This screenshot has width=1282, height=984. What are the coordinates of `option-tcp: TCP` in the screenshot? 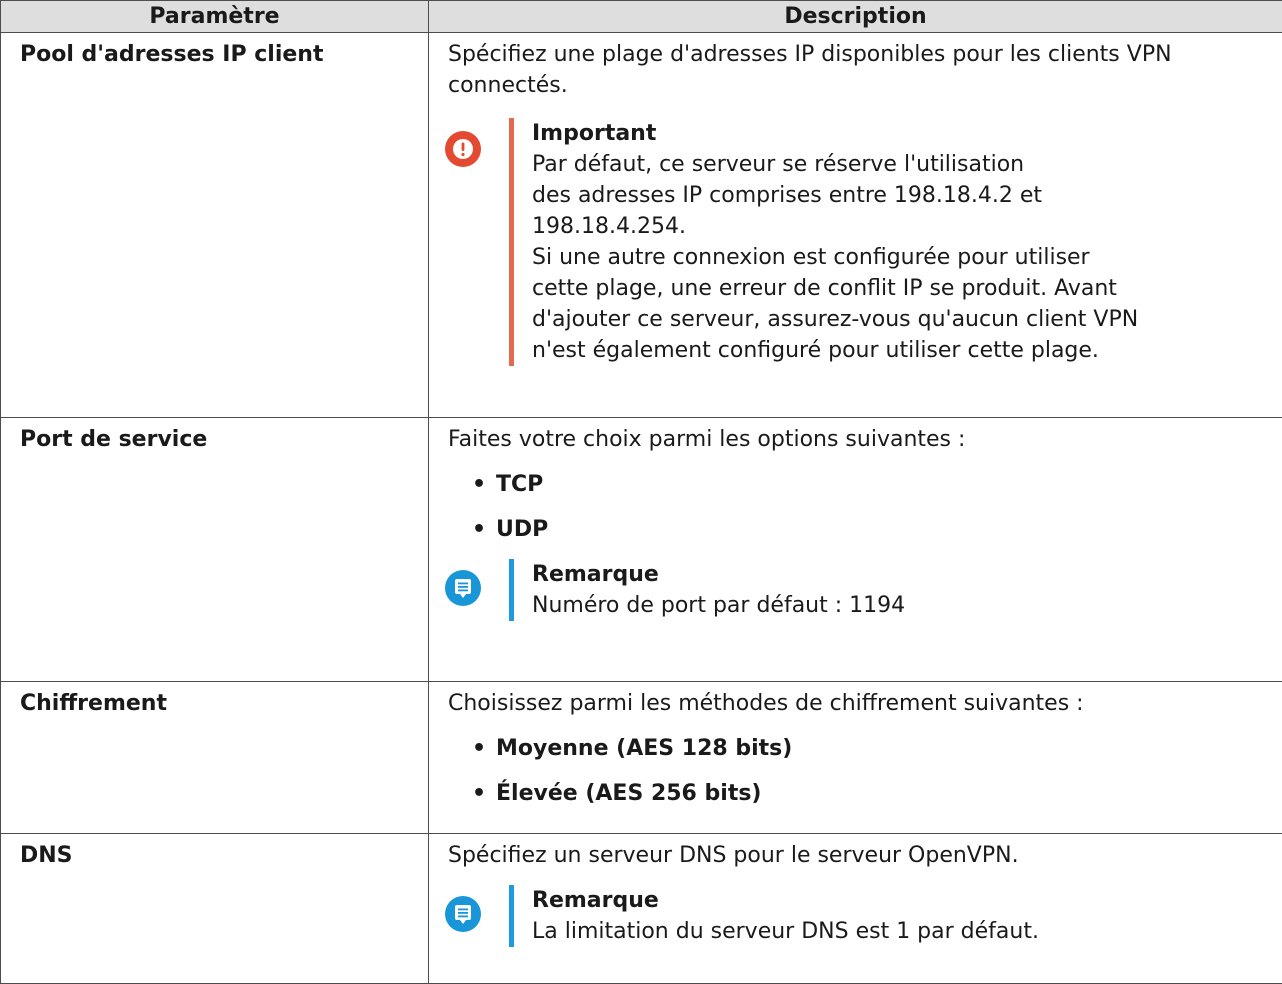 It's located at (519, 484).